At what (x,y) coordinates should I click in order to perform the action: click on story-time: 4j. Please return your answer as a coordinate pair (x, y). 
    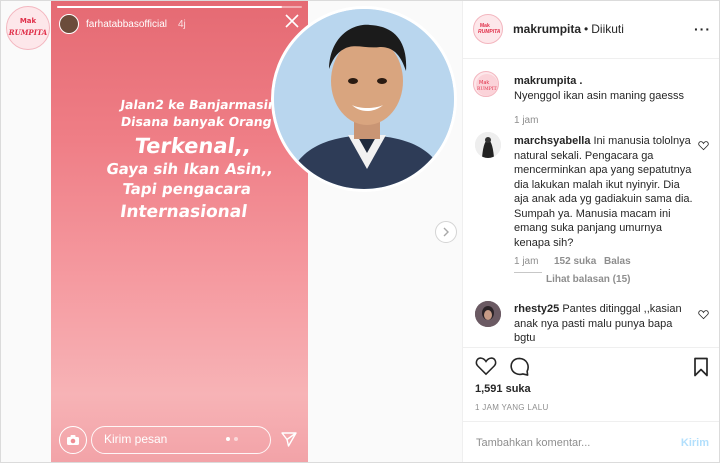
    Looking at the image, I should click on (181, 24).